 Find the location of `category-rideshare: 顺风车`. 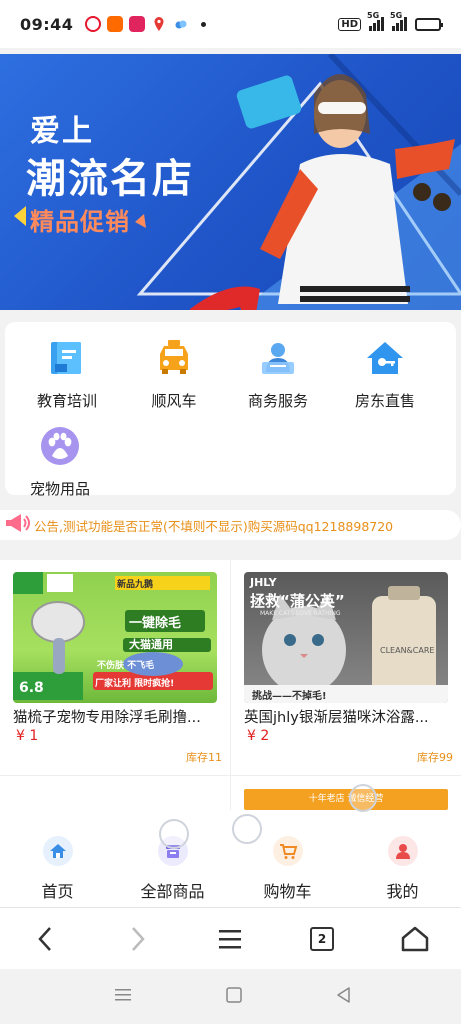

category-rideshare: 顺风车 is located at coordinates (174, 374).